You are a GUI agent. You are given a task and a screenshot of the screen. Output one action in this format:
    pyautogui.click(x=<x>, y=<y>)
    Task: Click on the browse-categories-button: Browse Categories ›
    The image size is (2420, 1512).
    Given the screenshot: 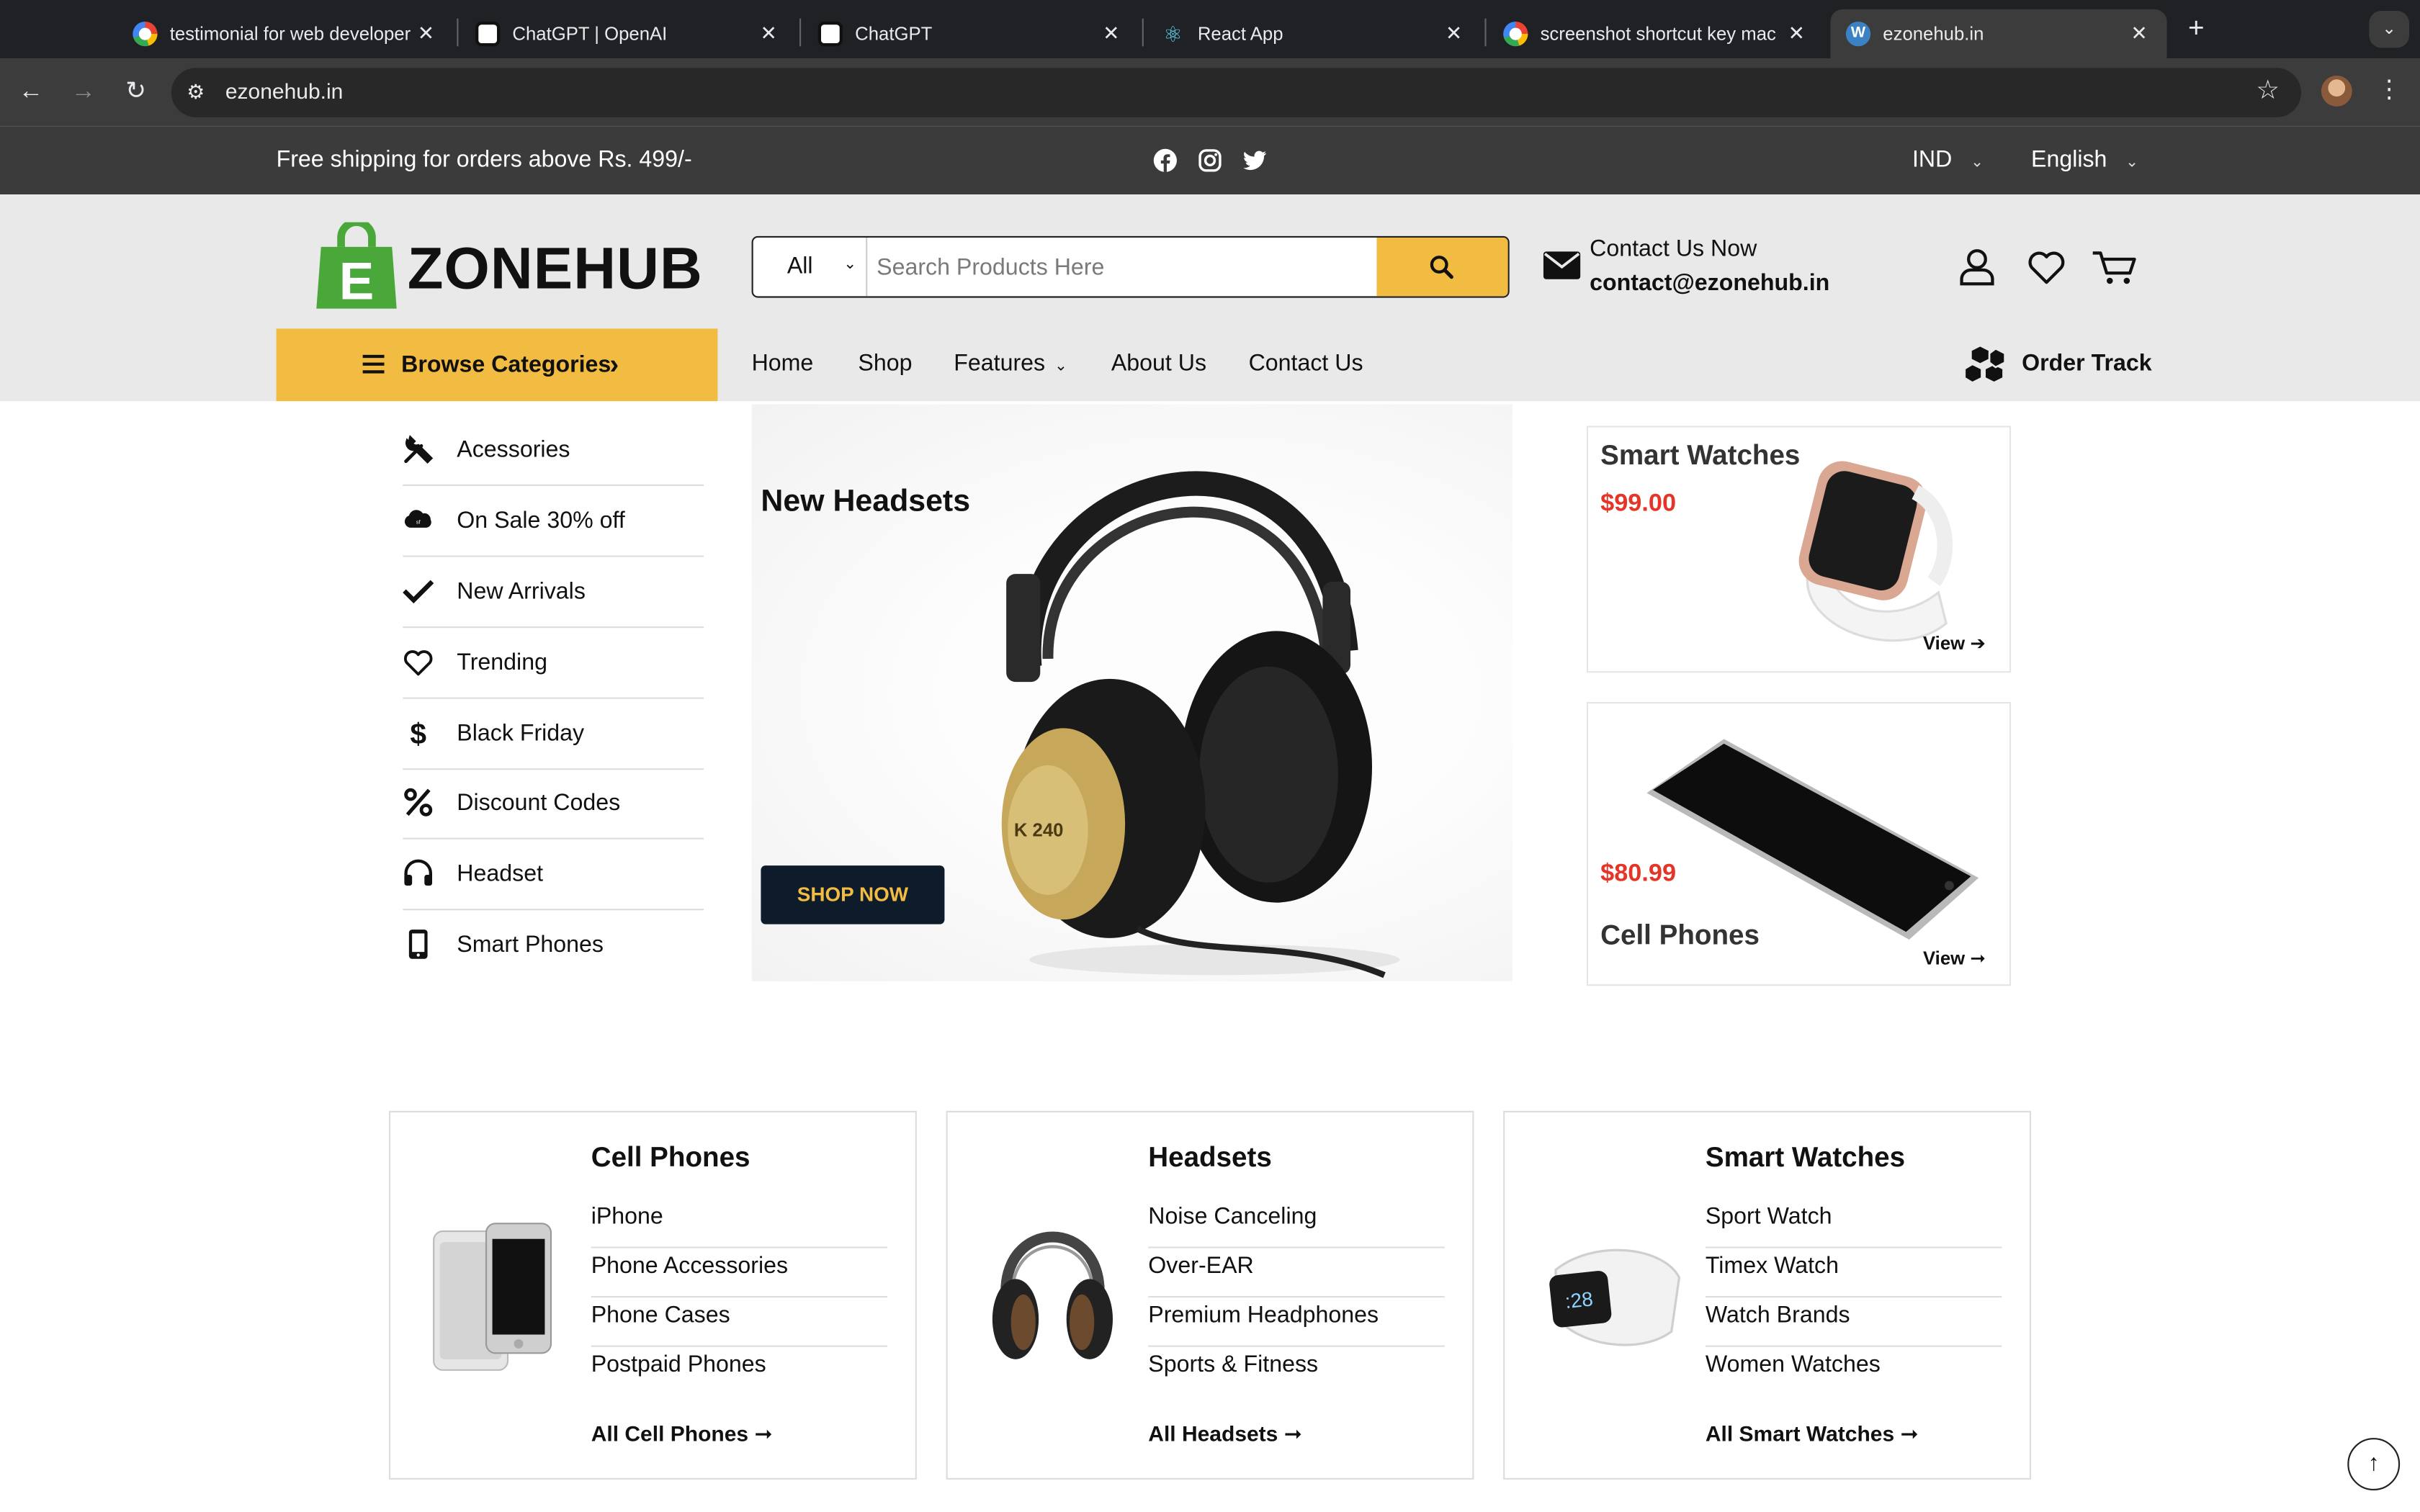 What is the action you would take?
    pyautogui.click(x=497, y=365)
    